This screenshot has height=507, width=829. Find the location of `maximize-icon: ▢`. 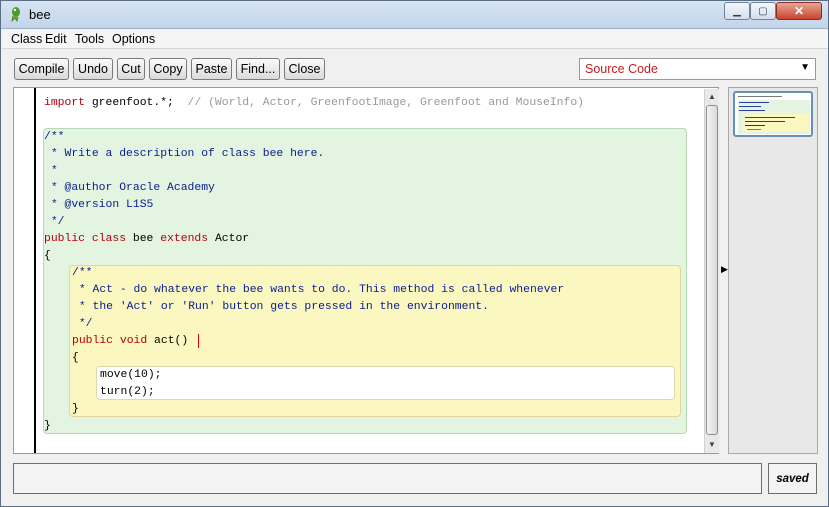

maximize-icon: ▢ is located at coordinates (763, 11).